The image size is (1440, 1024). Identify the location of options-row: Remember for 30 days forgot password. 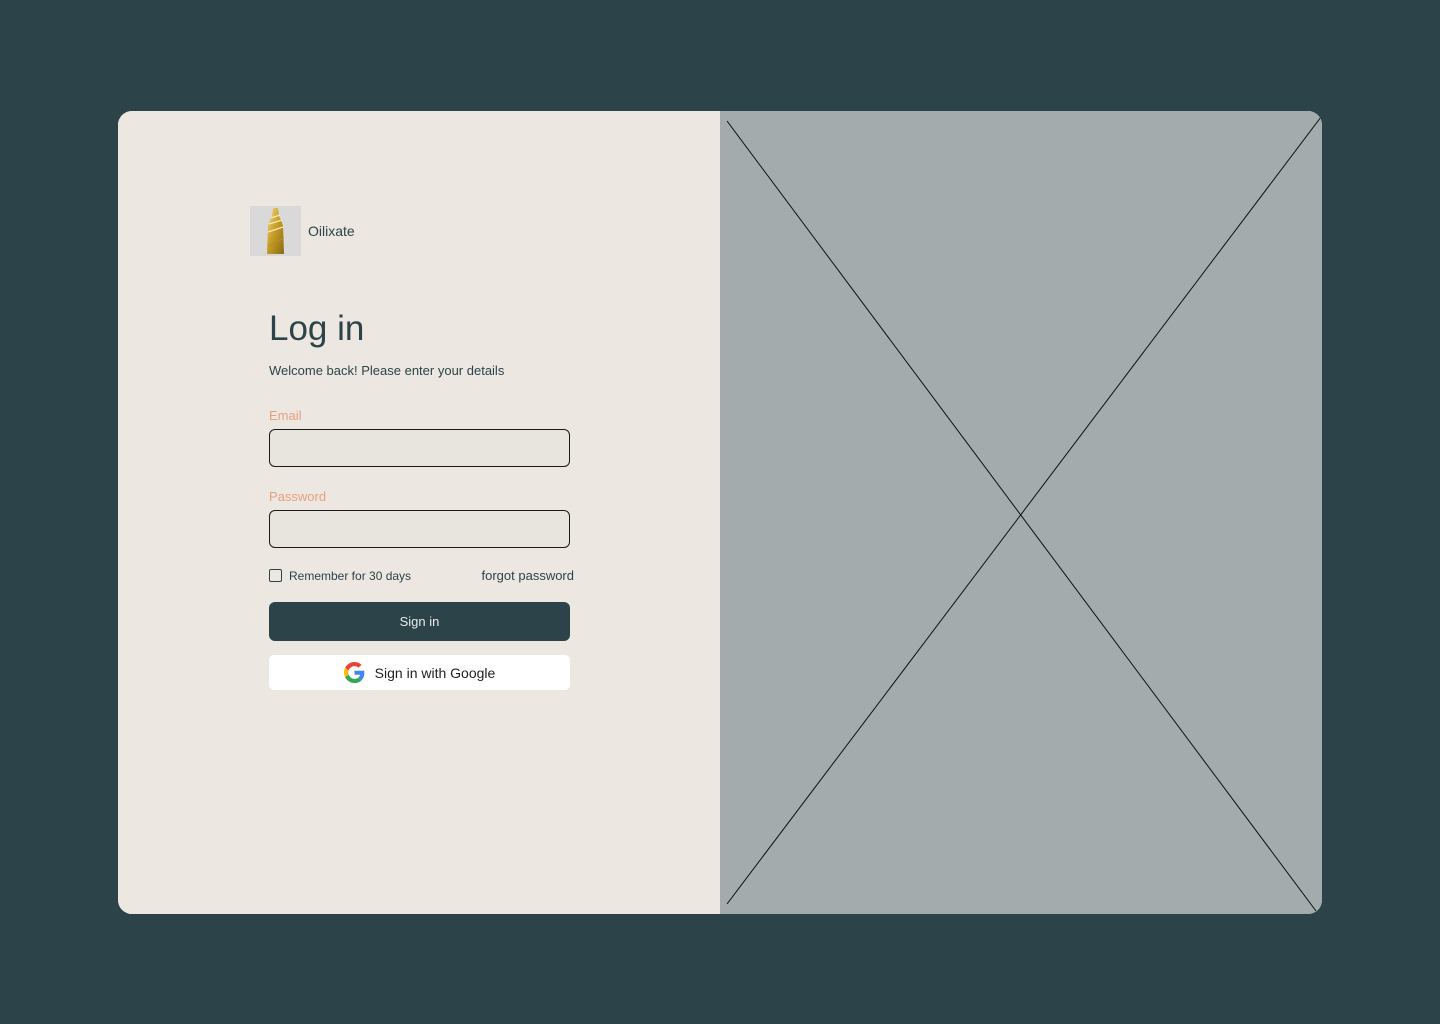
(421, 575).